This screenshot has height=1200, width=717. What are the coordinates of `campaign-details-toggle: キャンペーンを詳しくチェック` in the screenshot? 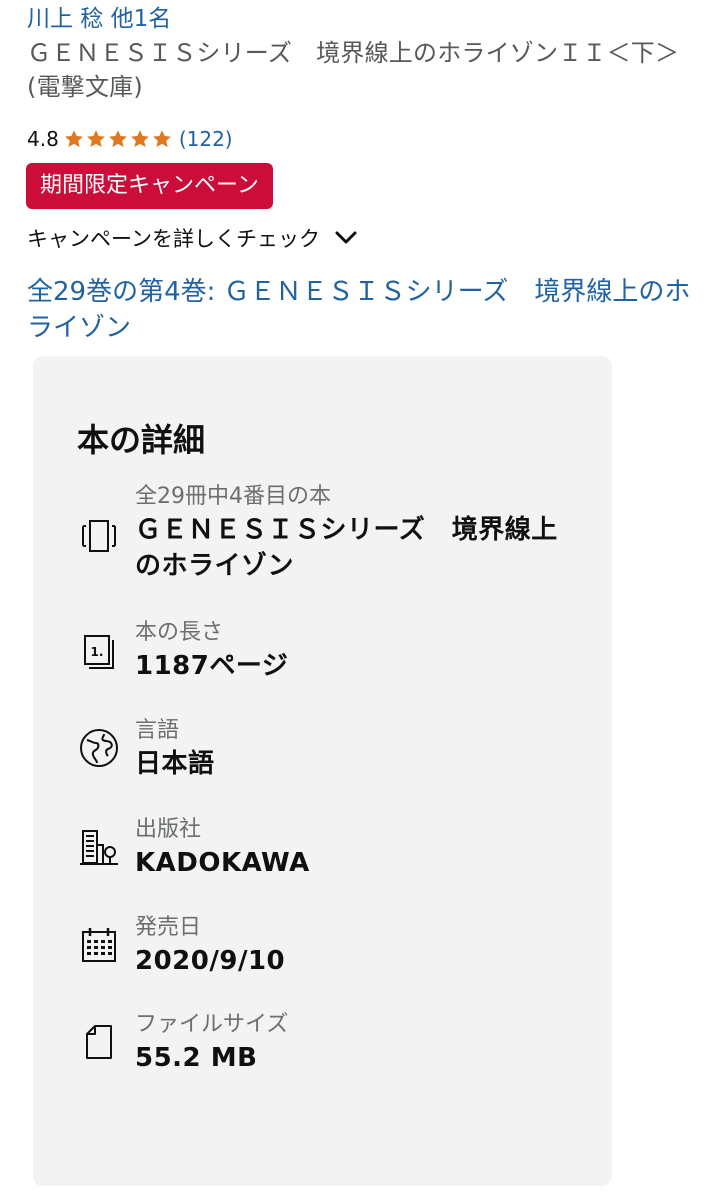 It's located at (192, 238).